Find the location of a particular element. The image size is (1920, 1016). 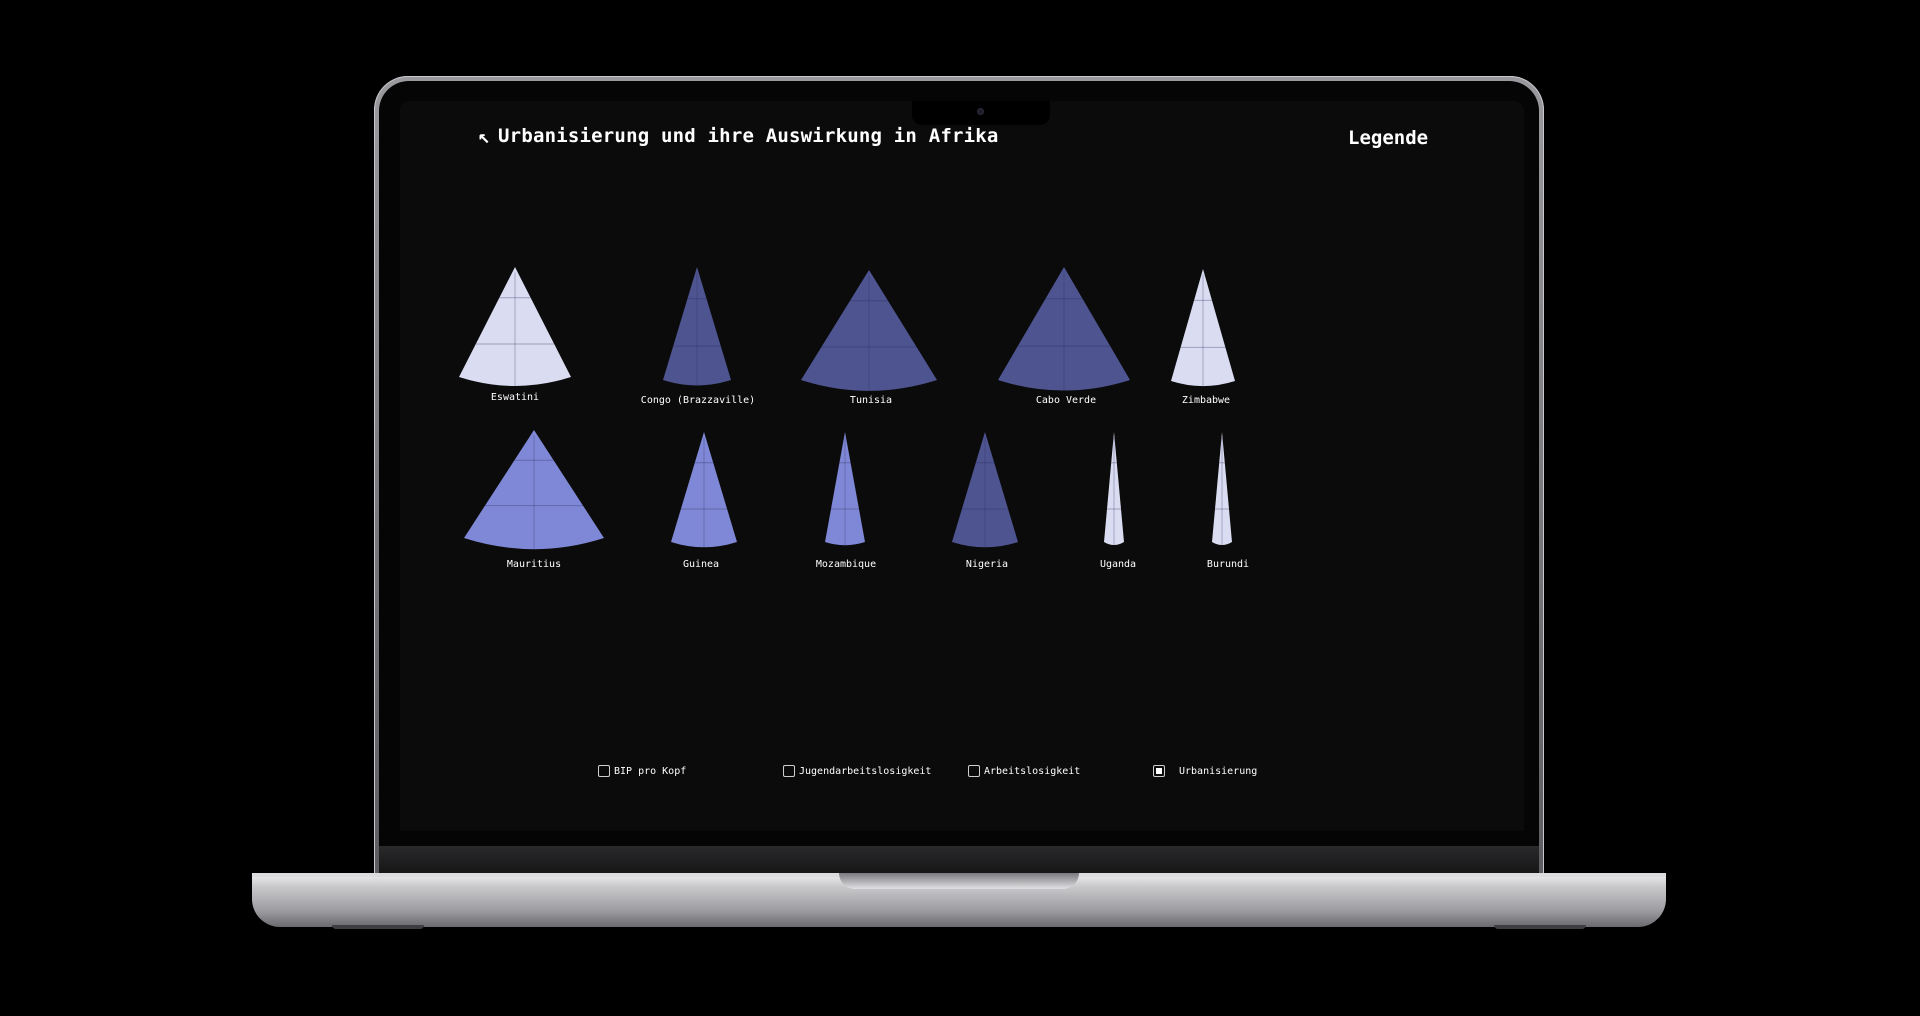

filter-label: Urbanisierung is located at coordinates (1218, 771).